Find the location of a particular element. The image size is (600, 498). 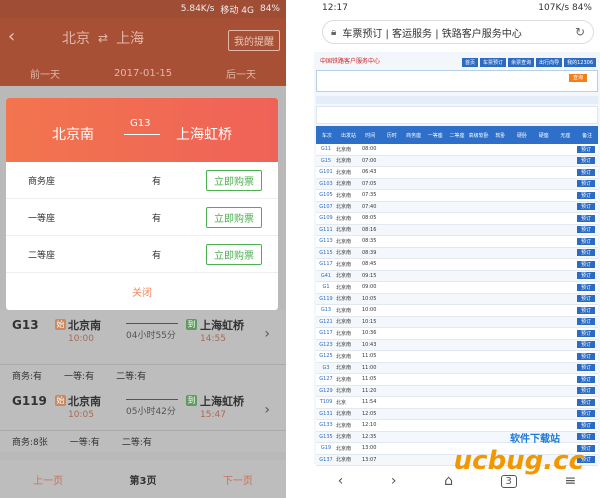

station-cell: 北京南 is located at coordinates (344, 356).